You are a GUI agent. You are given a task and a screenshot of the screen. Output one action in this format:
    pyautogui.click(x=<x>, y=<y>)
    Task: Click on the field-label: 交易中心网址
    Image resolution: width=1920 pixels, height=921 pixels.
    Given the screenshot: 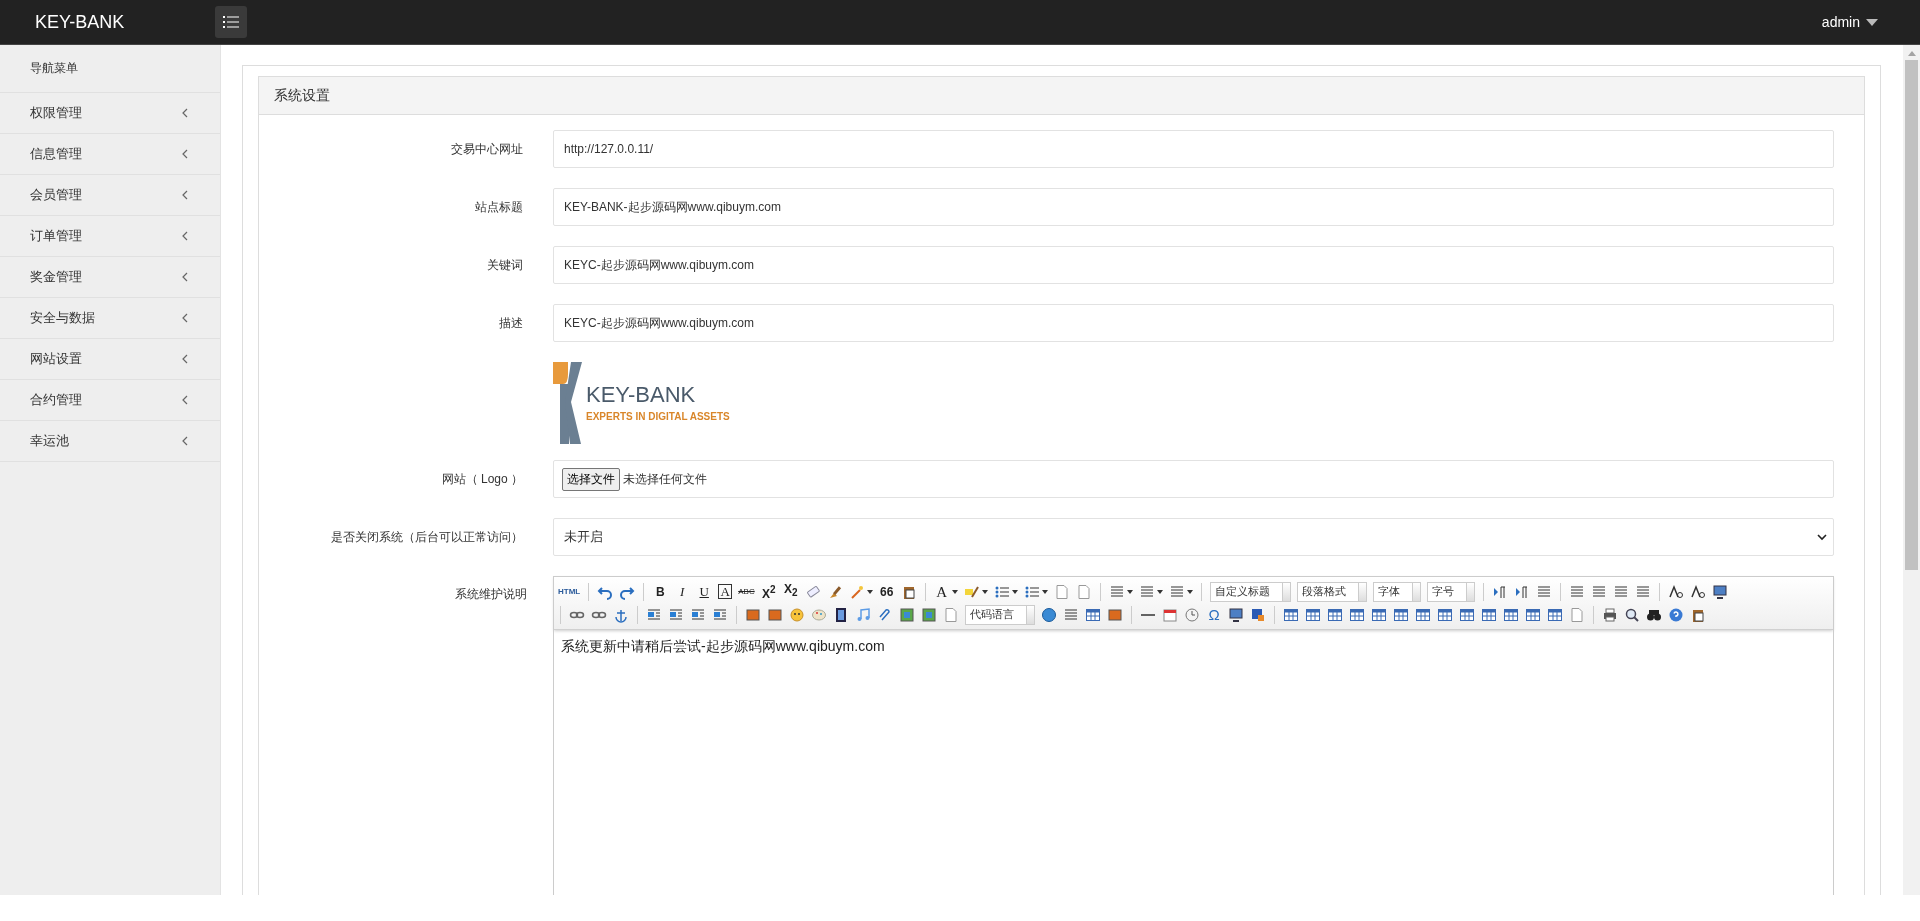 What is the action you would take?
    pyautogui.click(x=487, y=149)
    